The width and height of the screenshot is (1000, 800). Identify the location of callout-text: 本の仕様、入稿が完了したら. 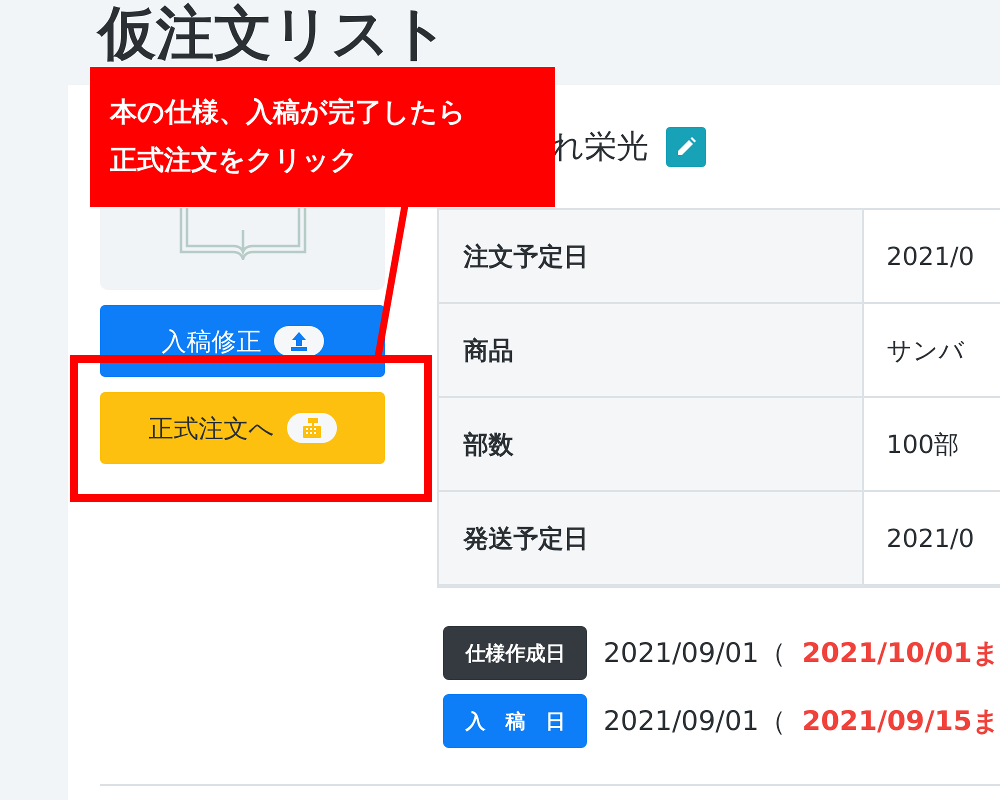
(288, 113).